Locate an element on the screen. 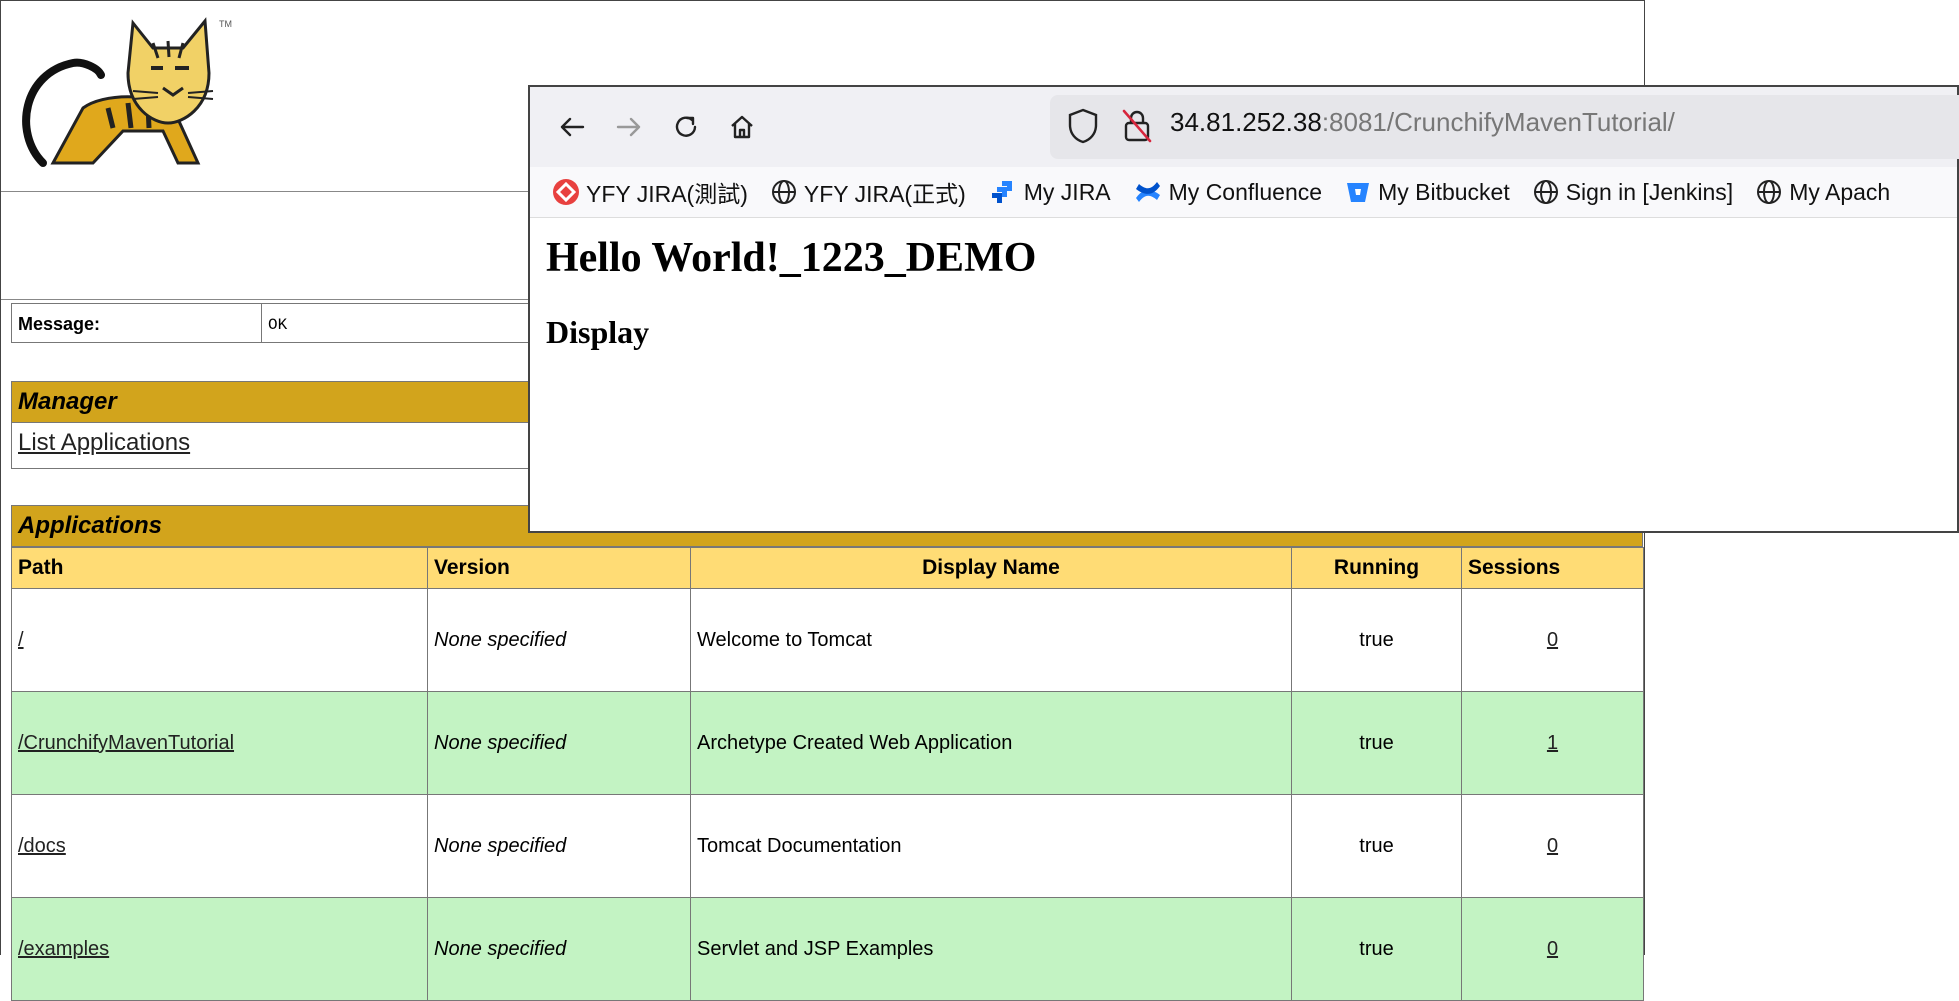 The height and width of the screenshot is (1001, 1959). bookmark-label: My Confluence is located at coordinates (1245, 191).